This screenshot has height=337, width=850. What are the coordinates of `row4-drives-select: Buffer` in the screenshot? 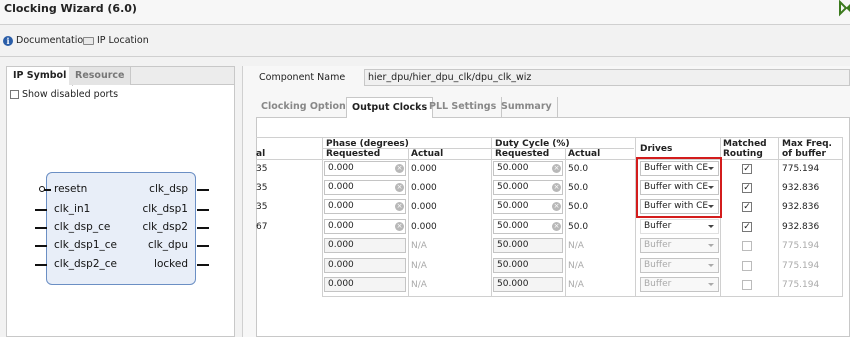 It's located at (679, 226).